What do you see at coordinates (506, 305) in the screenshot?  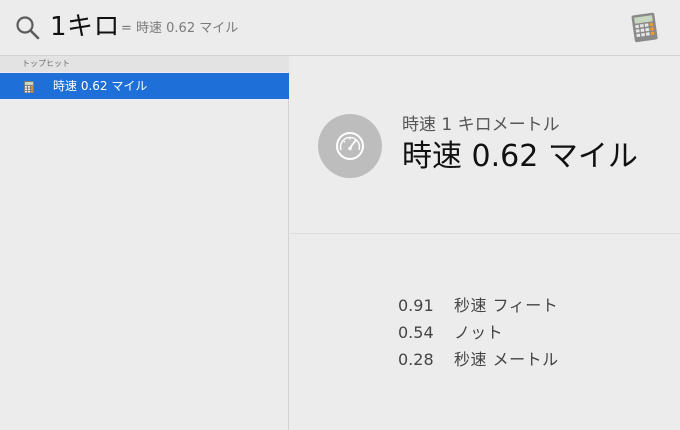 I see `conversion-unit: 秒速 フィート` at bounding box center [506, 305].